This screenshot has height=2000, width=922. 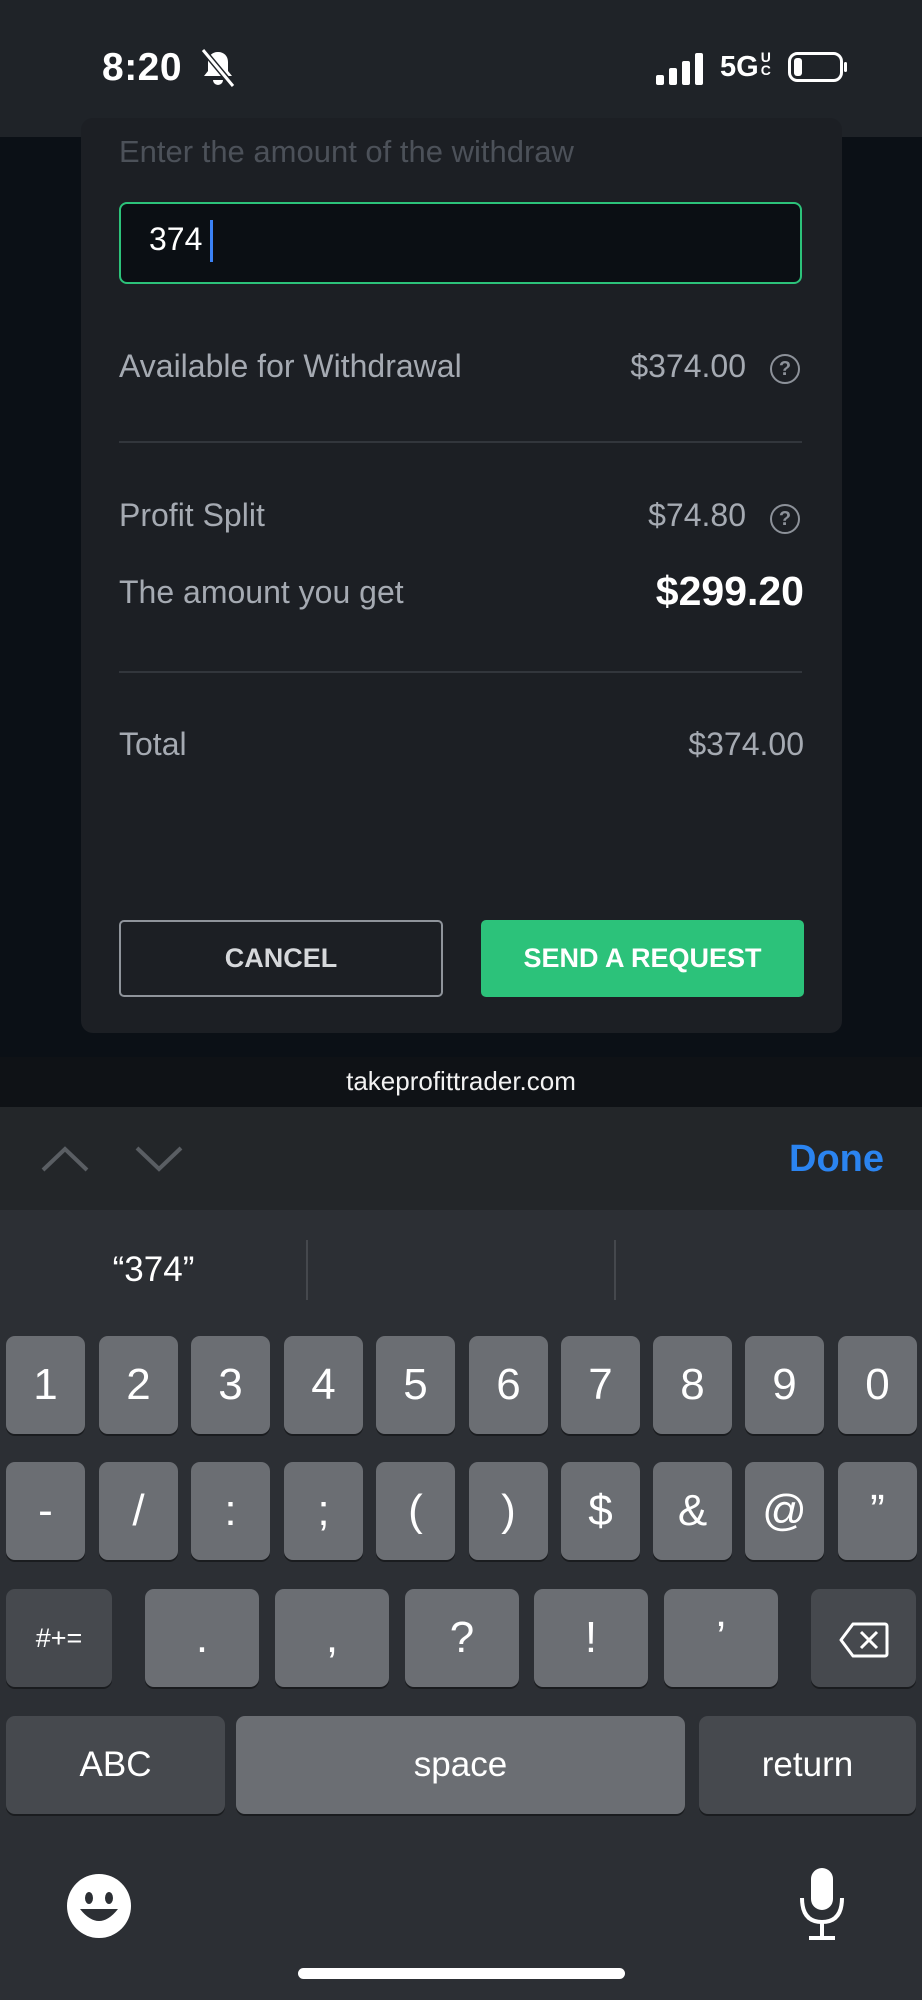 What do you see at coordinates (679, 69) in the screenshot?
I see `signal-icon` at bounding box center [679, 69].